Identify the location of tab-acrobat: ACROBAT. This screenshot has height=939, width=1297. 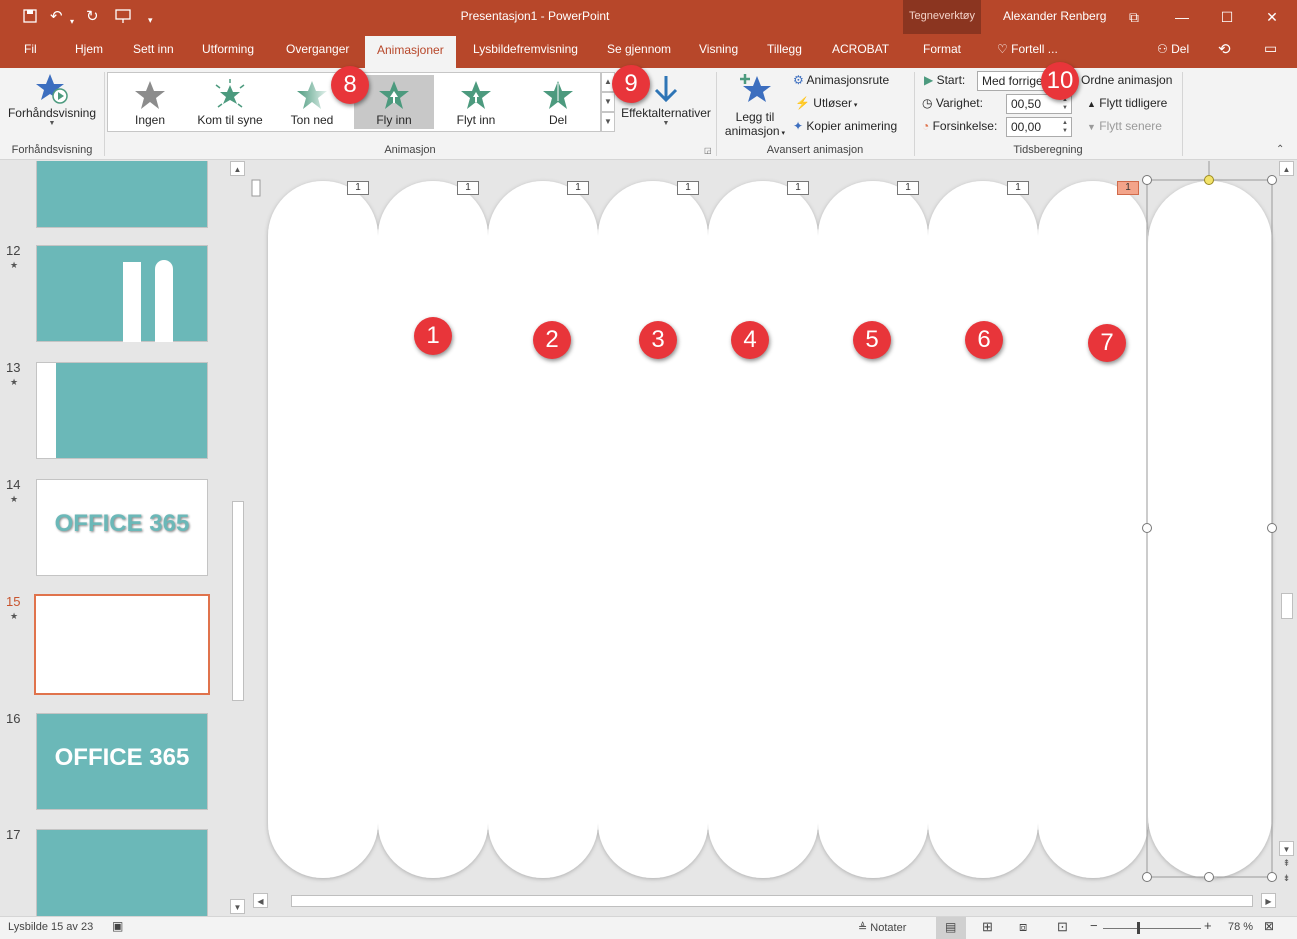
(860, 49).